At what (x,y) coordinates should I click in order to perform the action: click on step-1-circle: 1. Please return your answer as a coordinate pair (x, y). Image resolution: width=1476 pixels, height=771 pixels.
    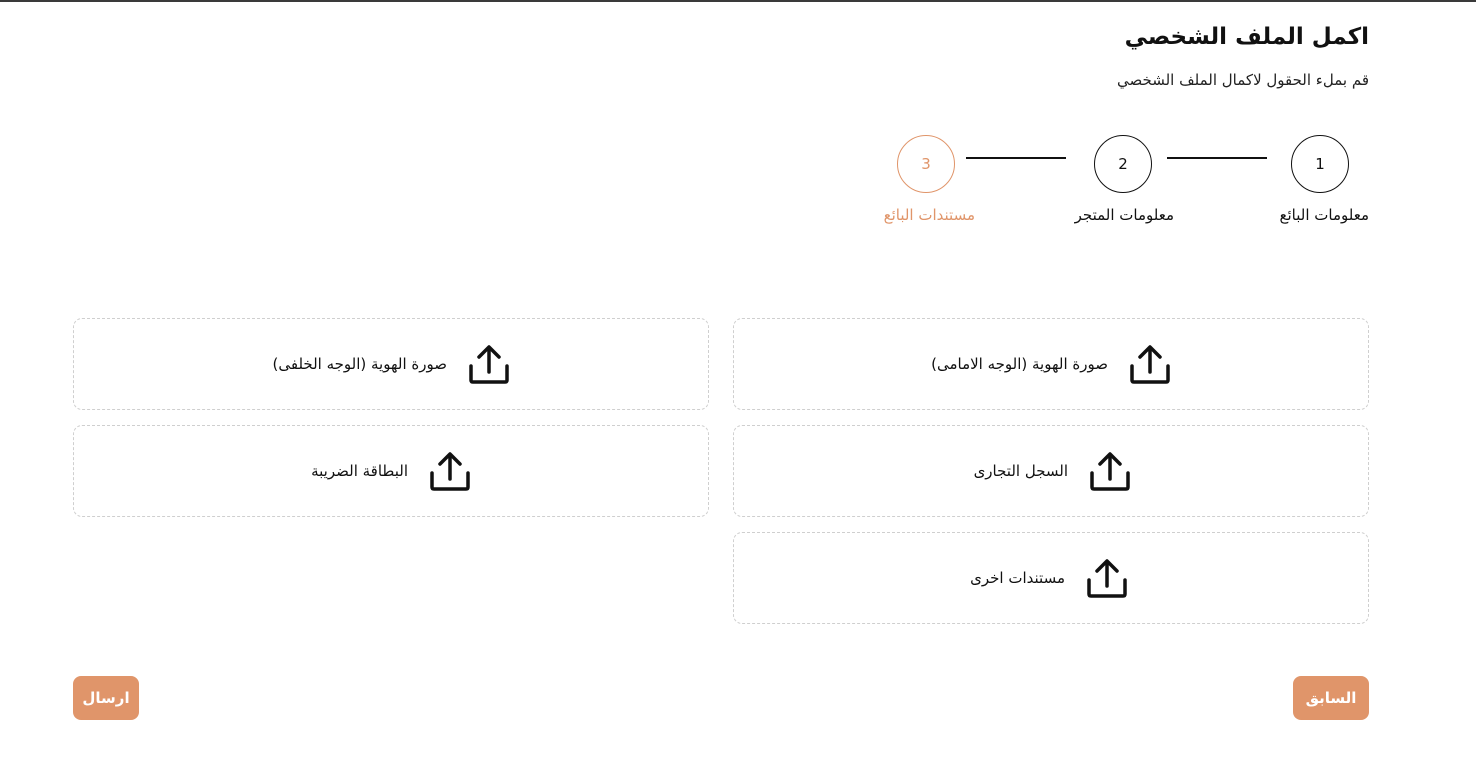
    Looking at the image, I should click on (1320, 164).